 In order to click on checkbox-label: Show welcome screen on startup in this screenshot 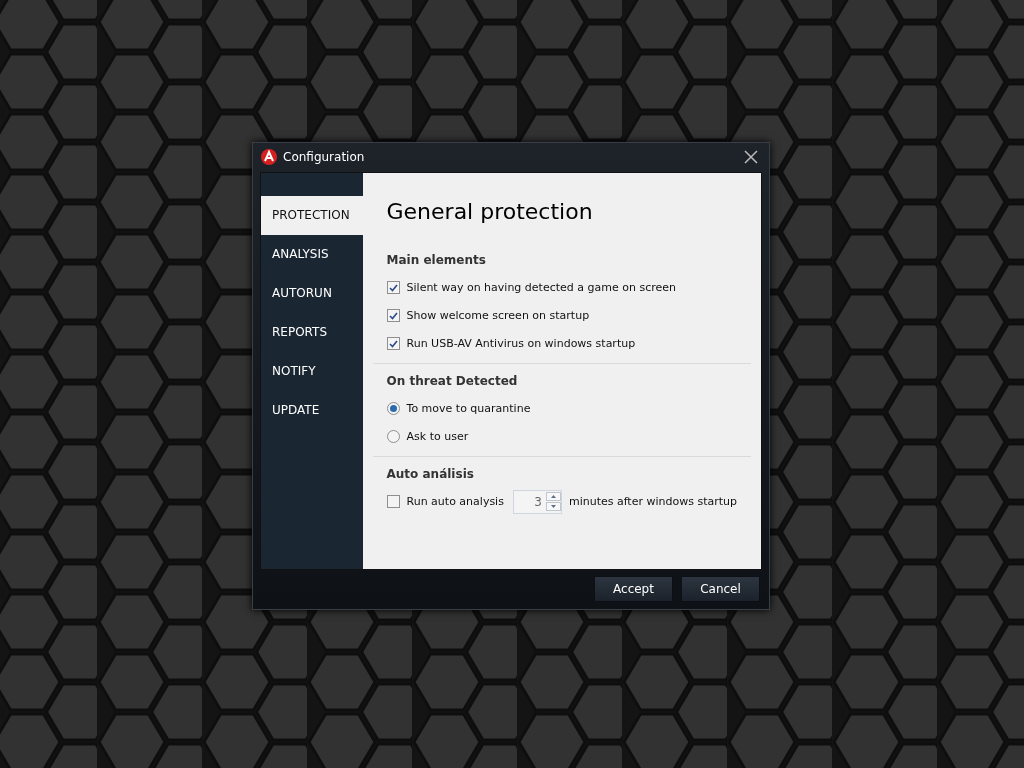, I will do `click(498, 315)`.